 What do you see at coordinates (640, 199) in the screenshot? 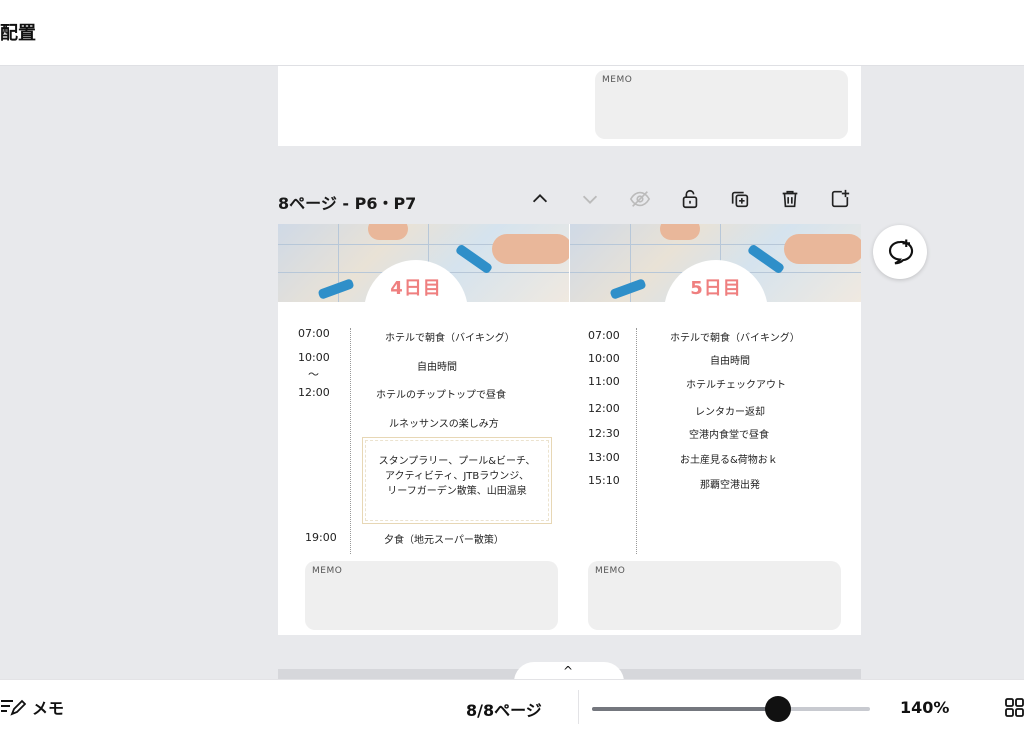
I see `eye-off-icon` at bounding box center [640, 199].